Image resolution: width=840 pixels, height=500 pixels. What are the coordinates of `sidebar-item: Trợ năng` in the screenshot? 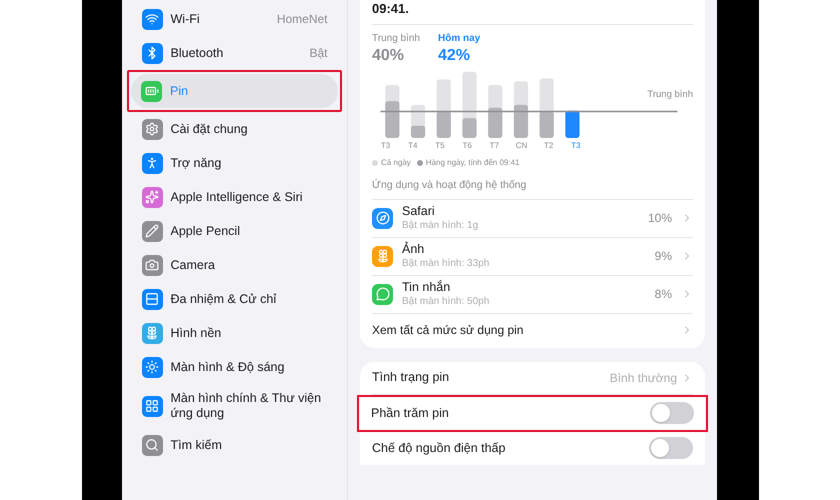 It's located at (235, 163).